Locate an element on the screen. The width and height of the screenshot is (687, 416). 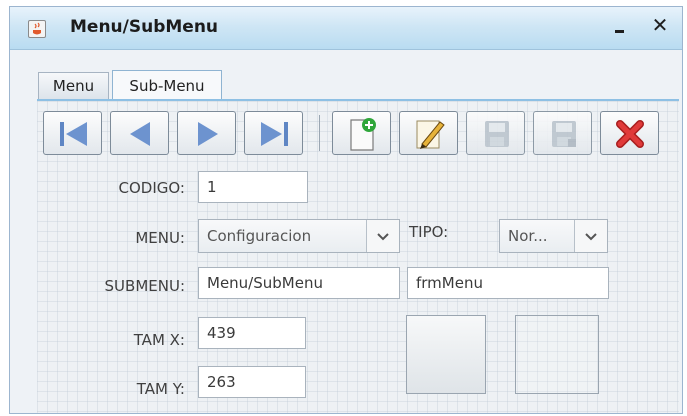
next-icon is located at coordinates (208, 134).